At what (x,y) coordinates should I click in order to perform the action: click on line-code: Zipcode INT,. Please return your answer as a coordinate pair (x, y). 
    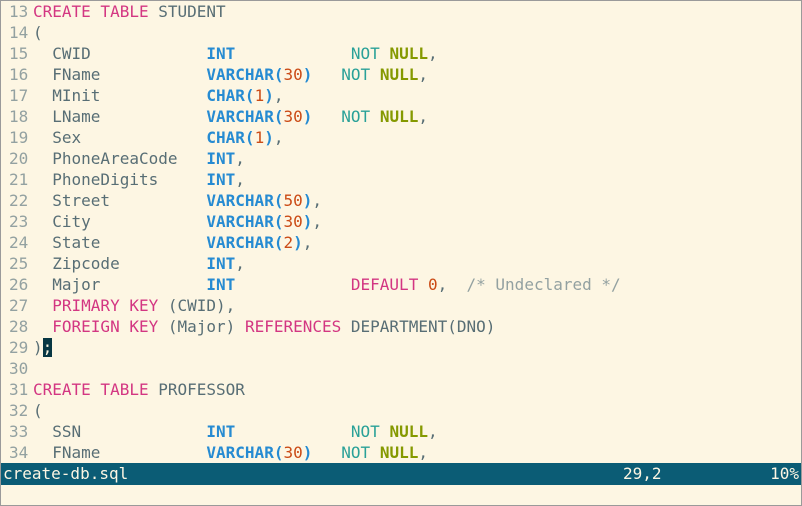
    Looking at the image, I should click on (139, 263).